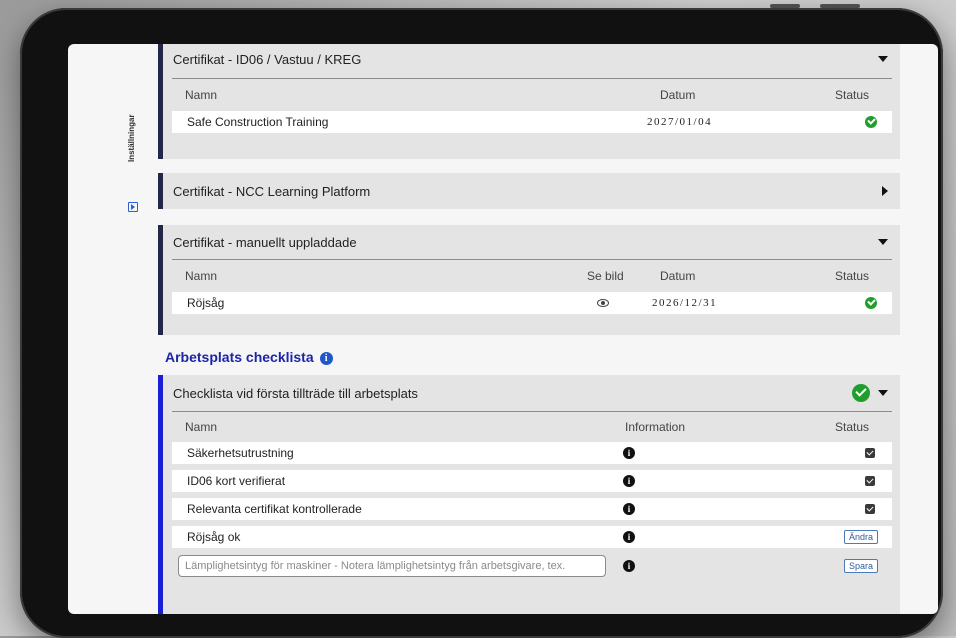 This screenshot has height=638, width=956. Describe the element at coordinates (131, 138) in the screenshot. I see `sidebar-settings-label: Inställningar` at that location.